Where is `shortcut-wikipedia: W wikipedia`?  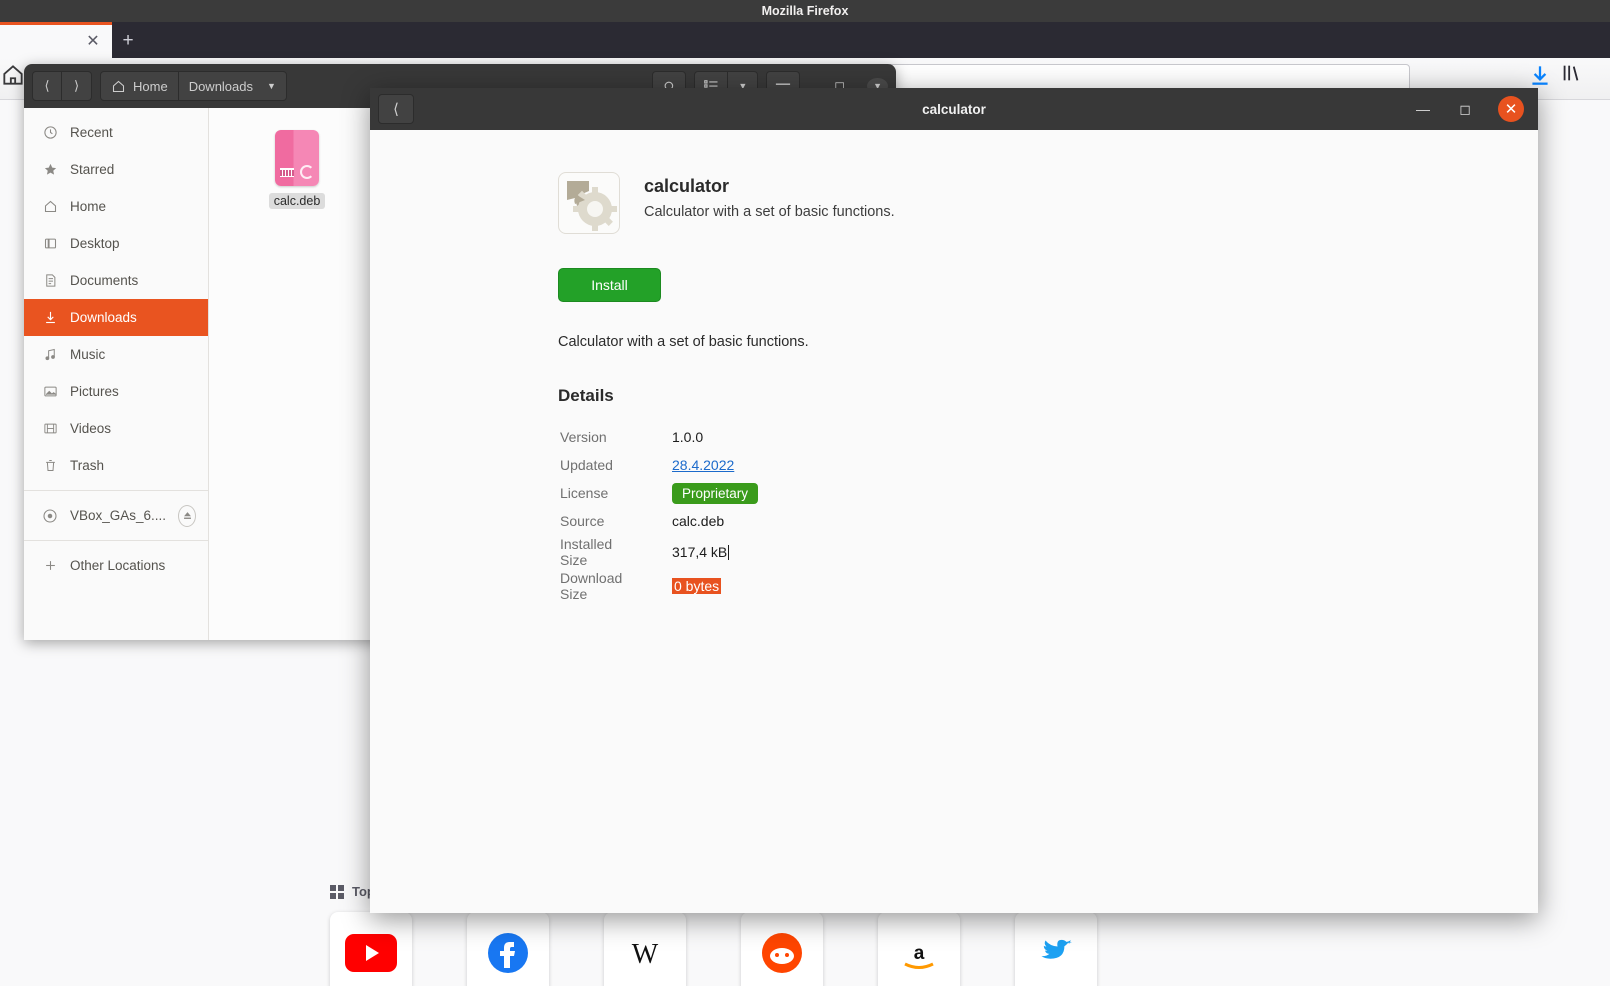 shortcut-wikipedia: W wikipedia is located at coordinates (645, 949).